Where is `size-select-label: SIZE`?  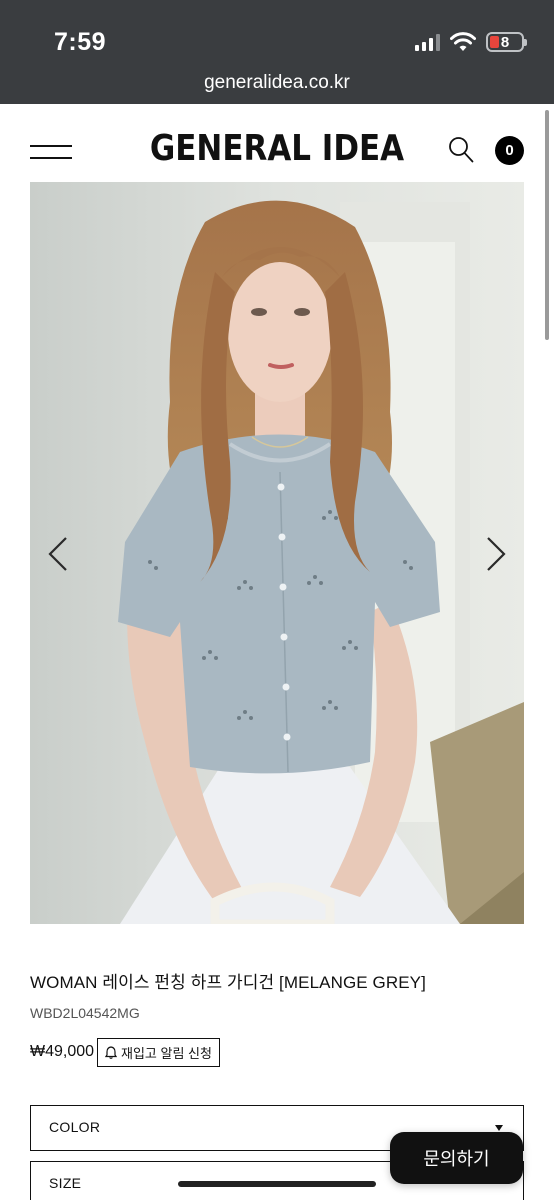 size-select-label: SIZE is located at coordinates (65, 1183).